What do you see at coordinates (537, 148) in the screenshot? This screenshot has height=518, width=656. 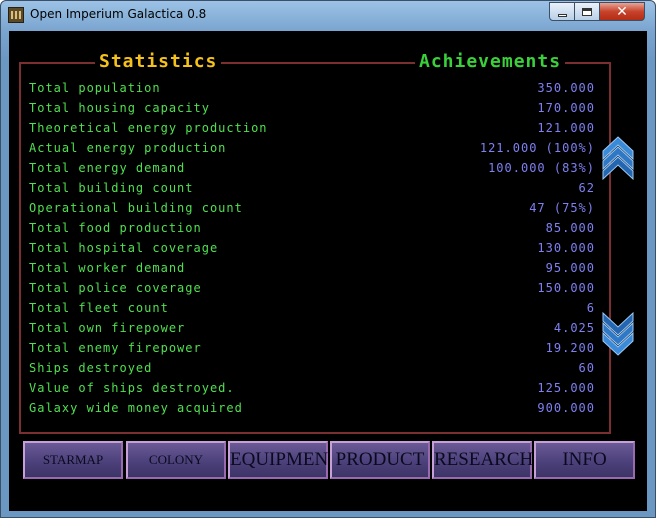 I see `stat-value: 121.000 (100%)` at bounding box center [537, 148].